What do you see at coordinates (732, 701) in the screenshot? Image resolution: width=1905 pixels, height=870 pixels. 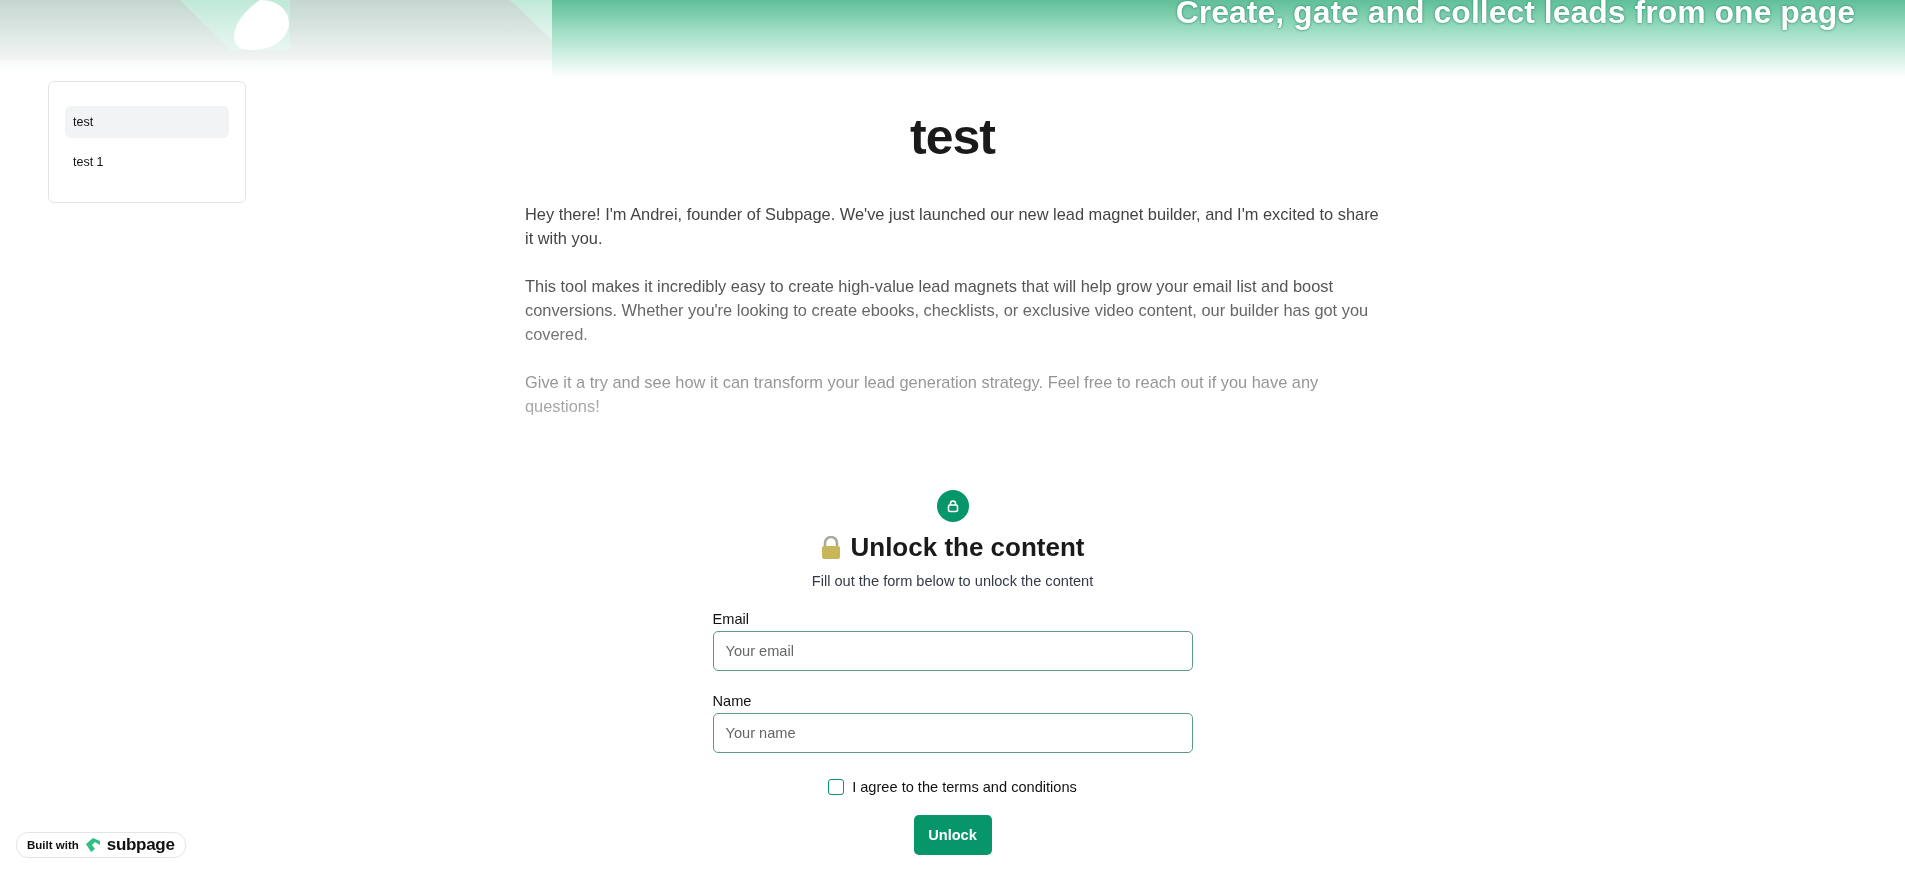 I see `field-label: Name` at bounding box center [732, 701].